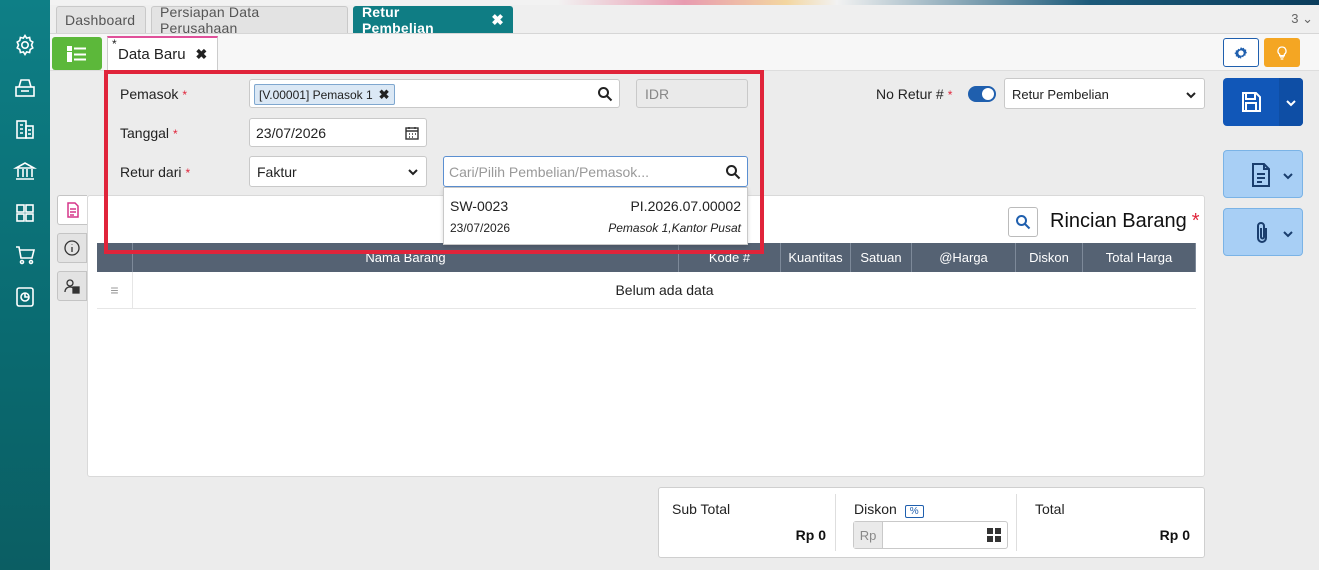 This screenshot has width=1319, height=570. I want to click on left-sidebar, so click(25, 285).